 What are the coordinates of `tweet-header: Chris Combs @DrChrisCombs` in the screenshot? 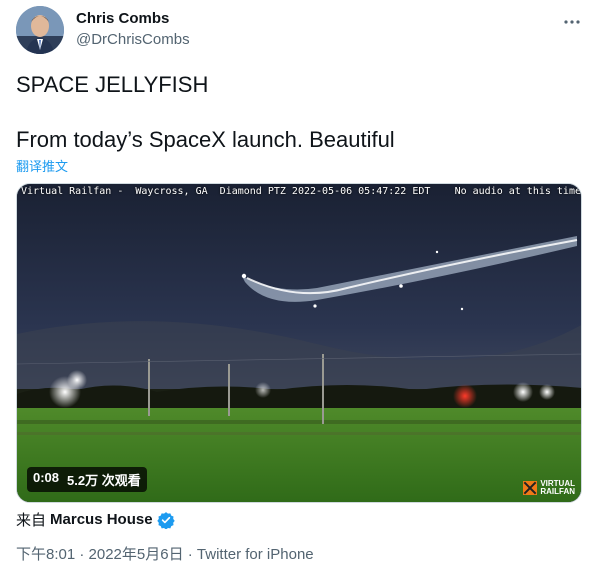 It's located at (300, 30).